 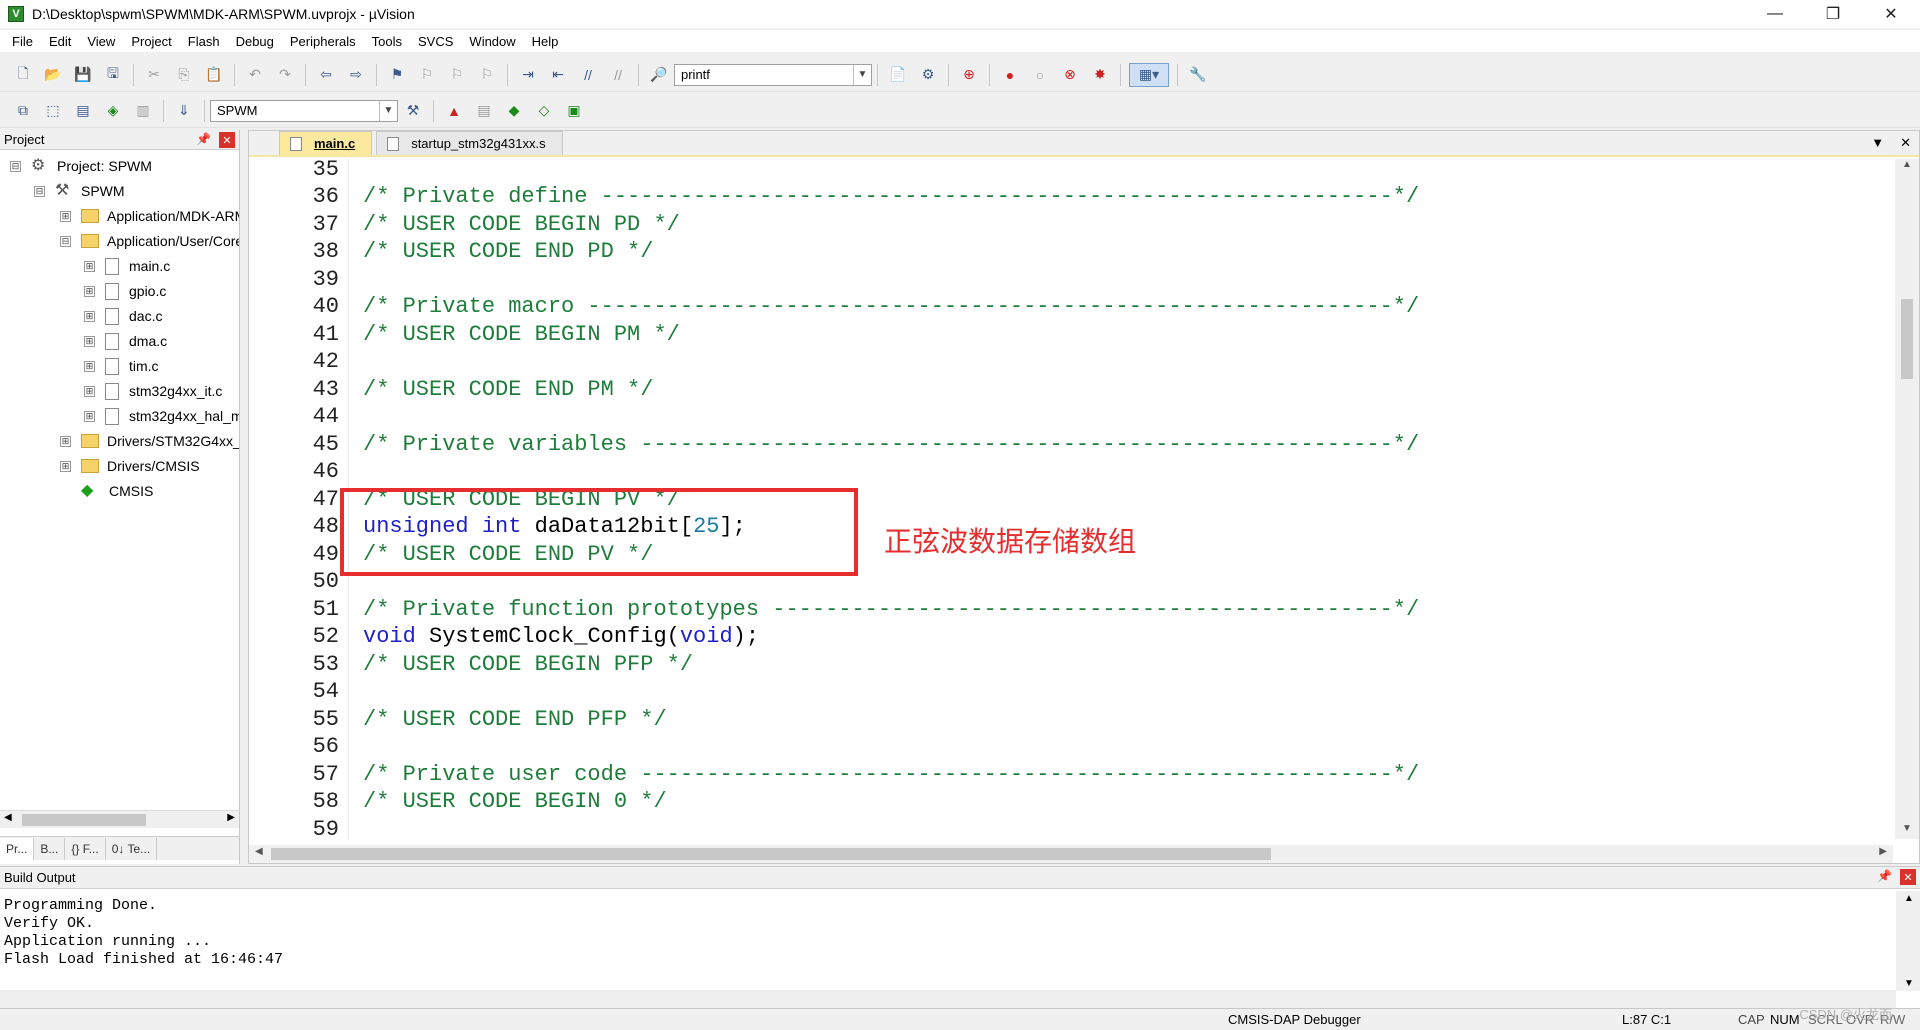 I want to click on cut-icon: ✂, so click(x=154, y=75).